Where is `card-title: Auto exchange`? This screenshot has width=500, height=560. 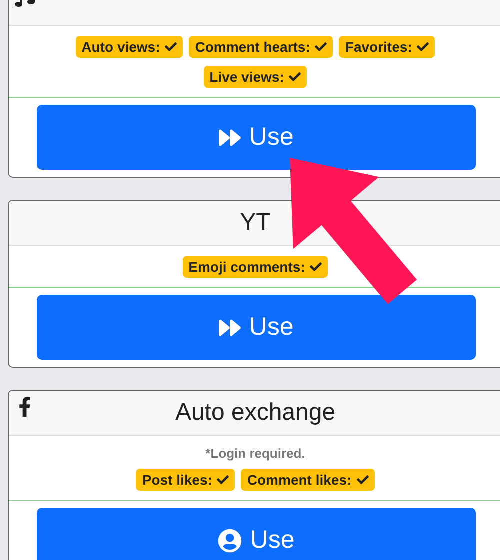
card-title: Auto exchange is located at coordinates (255, 413).